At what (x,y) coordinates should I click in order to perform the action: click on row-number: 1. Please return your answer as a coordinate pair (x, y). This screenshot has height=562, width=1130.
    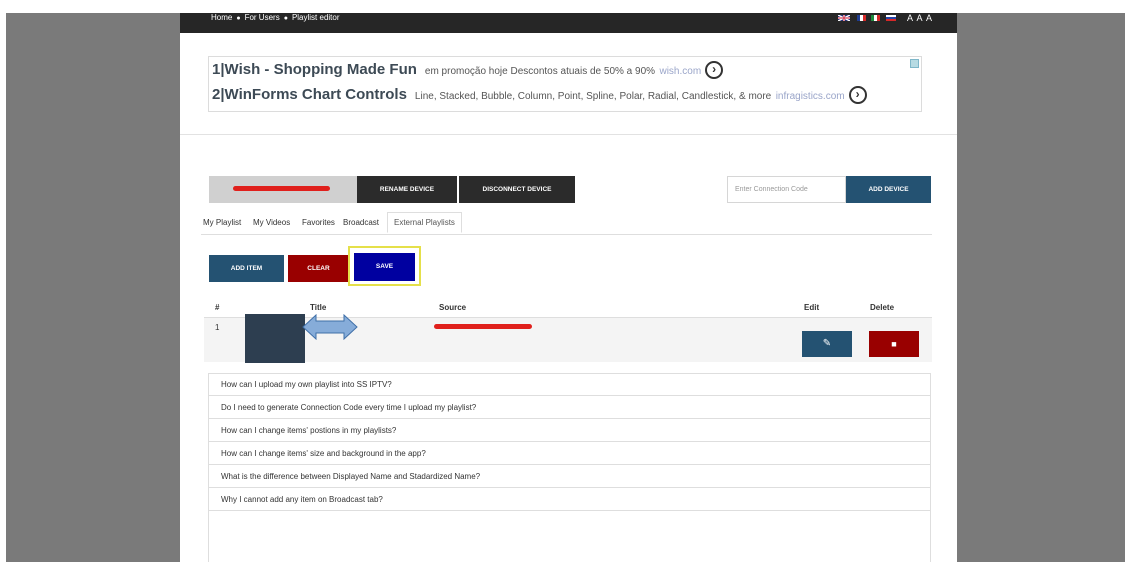
    Looking at the image, I should click on (217, 327).